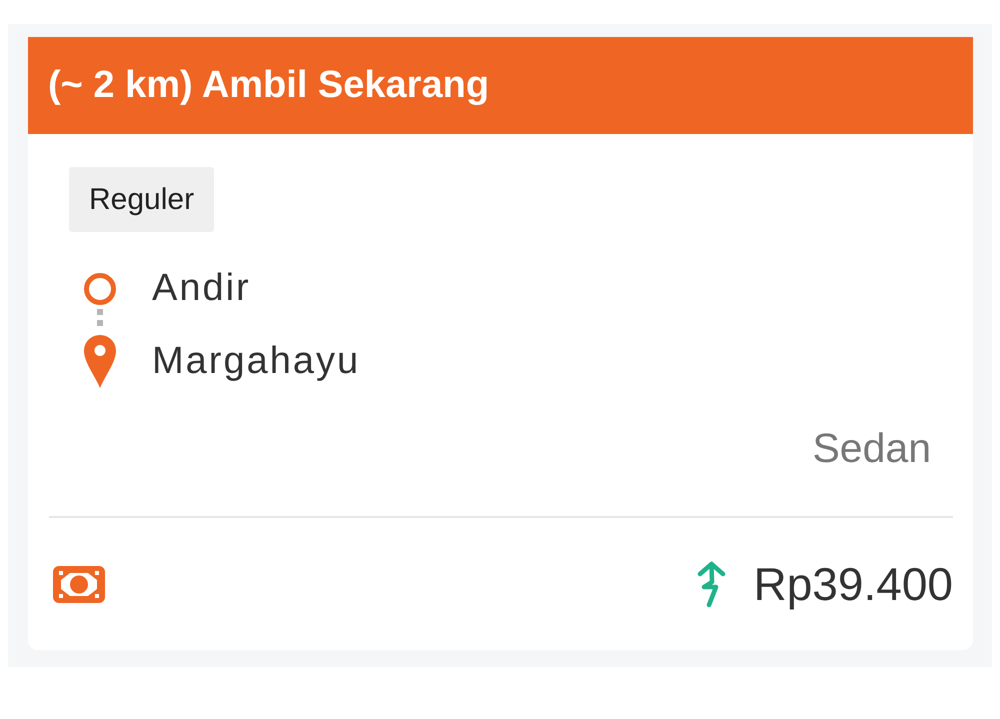 The width and height of the screenshot is (1000, 719). Describe the element at coordinates (79, 584) in the screenshot. I see `banknote-icon` at that location.